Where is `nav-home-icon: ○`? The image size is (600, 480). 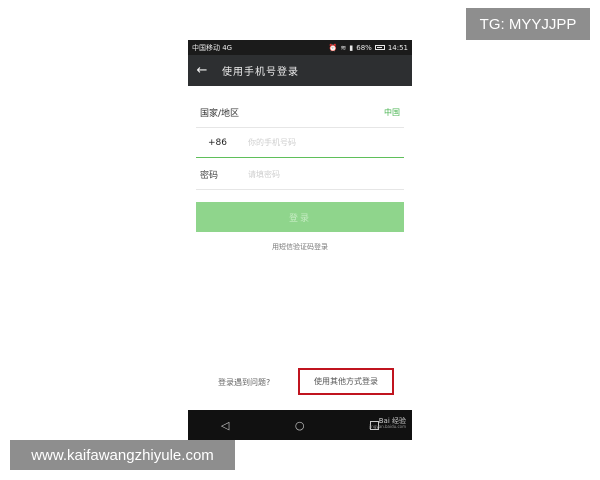
nav-home-icon: ○ is located at coordinates (300, 425).